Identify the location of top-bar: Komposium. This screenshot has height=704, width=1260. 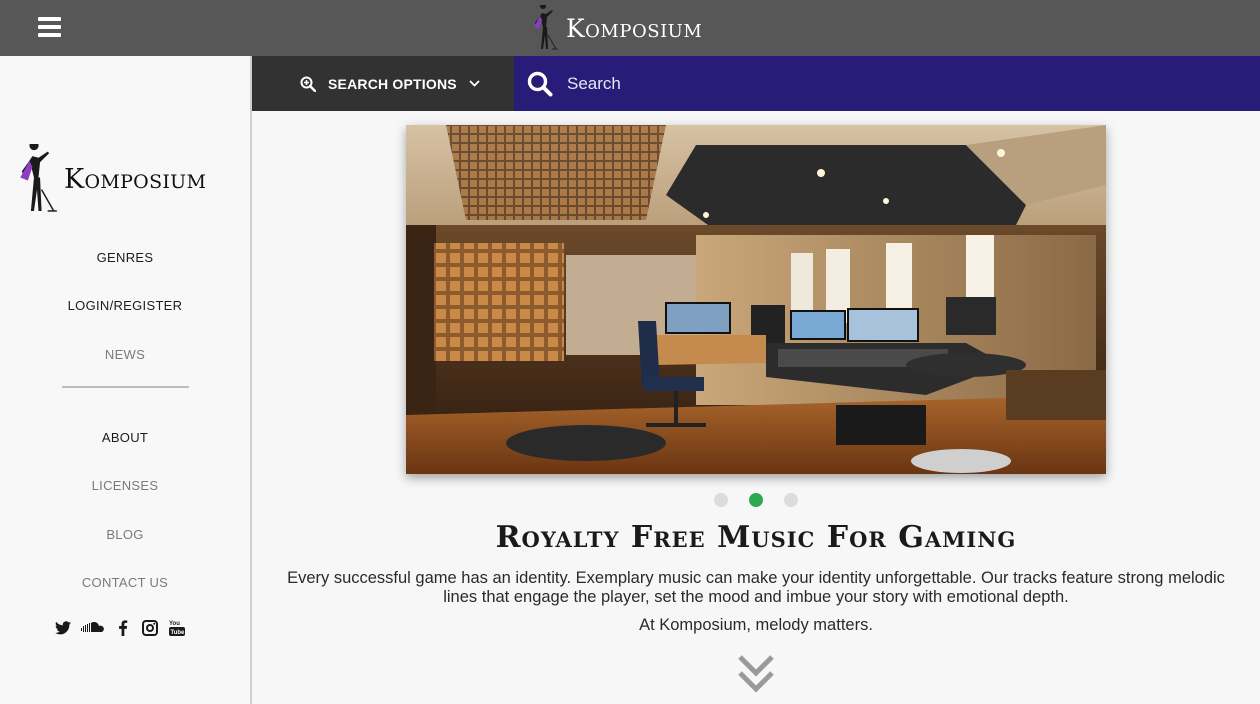
(630, 28).